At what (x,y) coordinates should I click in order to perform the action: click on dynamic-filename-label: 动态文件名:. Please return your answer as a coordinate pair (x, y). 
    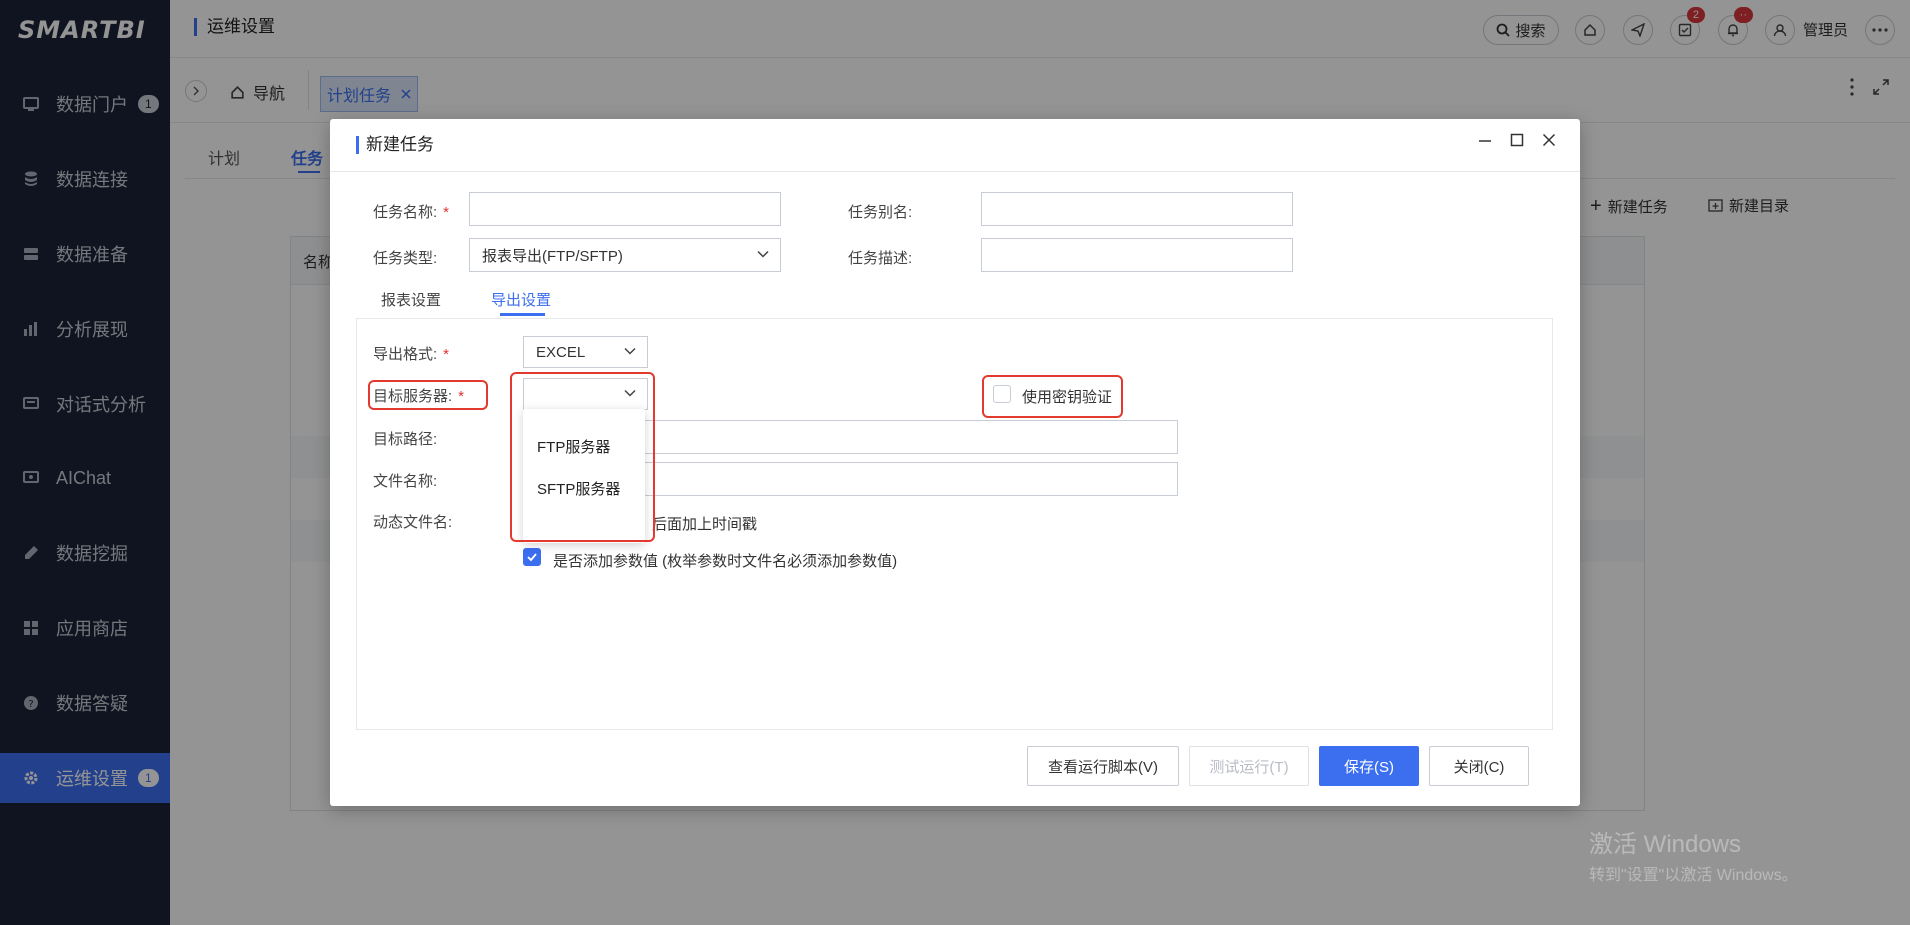
    Looking at the image, I should click on (413, 522).